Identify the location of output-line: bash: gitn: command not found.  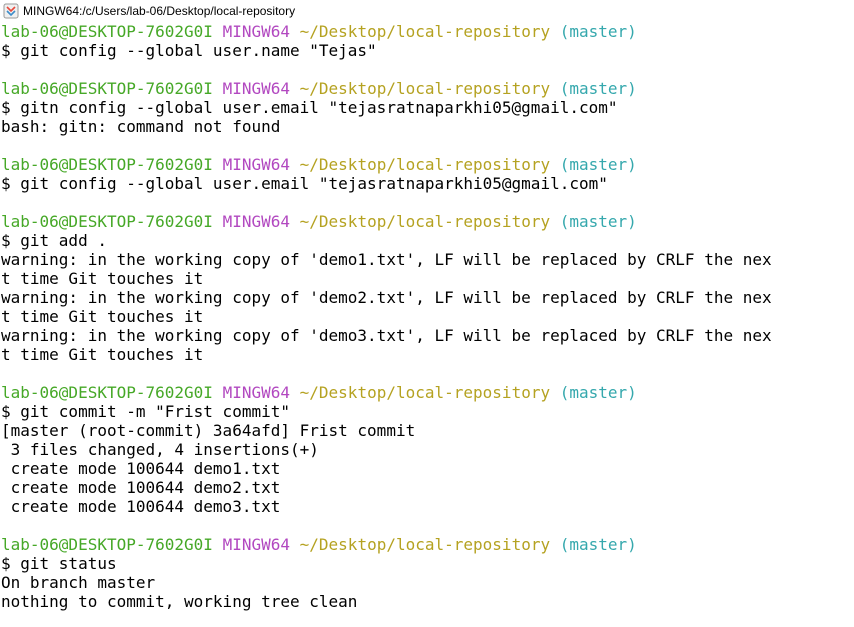
(141, 126).